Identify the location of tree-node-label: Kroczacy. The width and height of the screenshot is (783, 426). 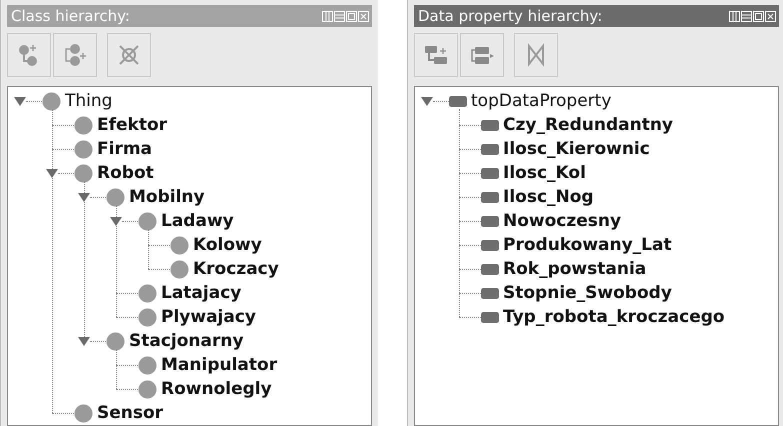
(236, 269).